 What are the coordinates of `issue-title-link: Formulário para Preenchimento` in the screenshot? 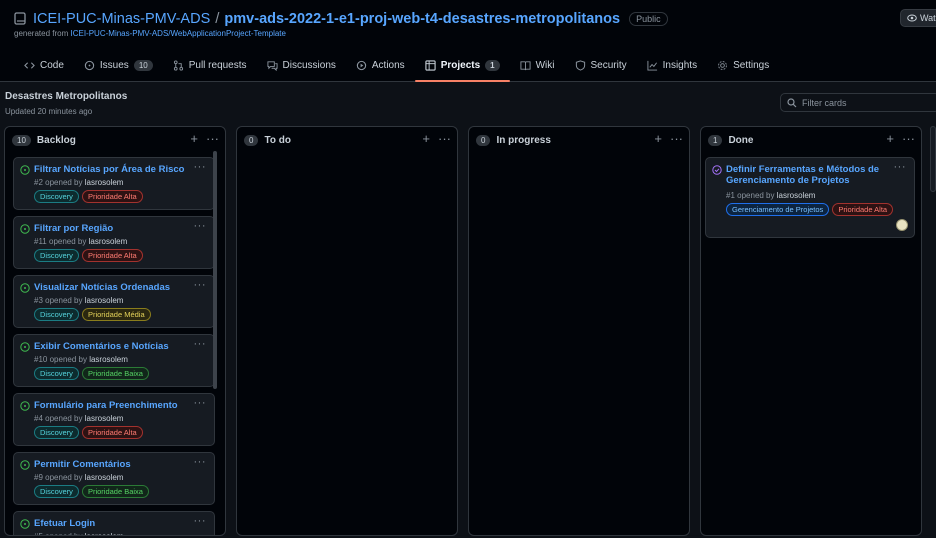 It's located at (106, 405).